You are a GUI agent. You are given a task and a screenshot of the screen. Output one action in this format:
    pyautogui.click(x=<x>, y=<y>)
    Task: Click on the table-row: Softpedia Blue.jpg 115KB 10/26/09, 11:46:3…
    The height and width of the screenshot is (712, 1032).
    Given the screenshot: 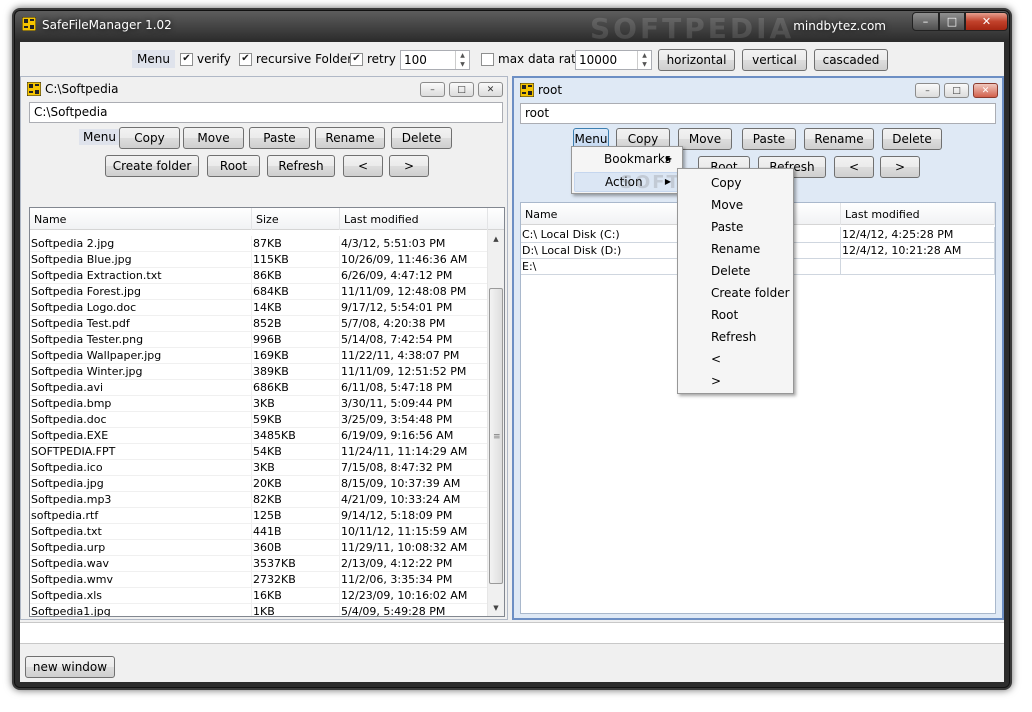 What is the action you would take?
    pyautogui.click(x=267, y=260)
    